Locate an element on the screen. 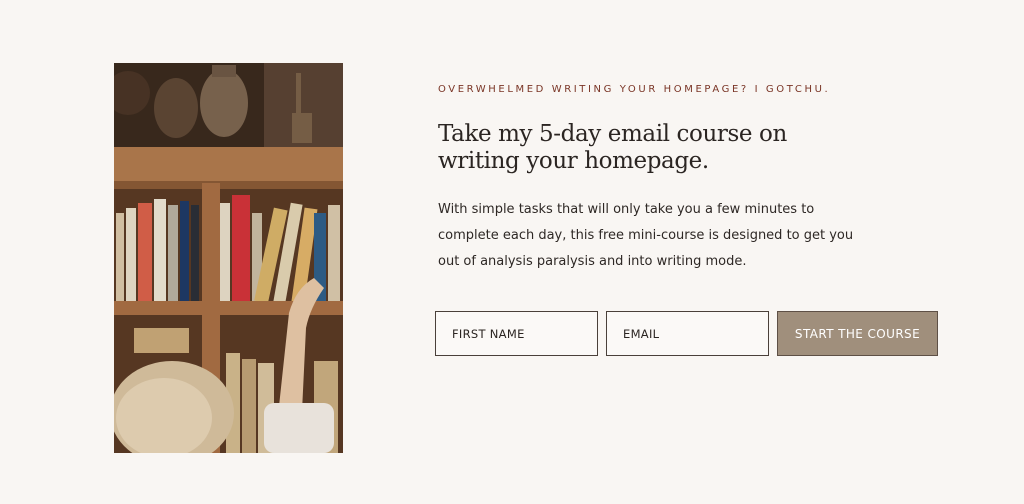  start-course-button: START THE COURSE is located at coordinates (857, 333).